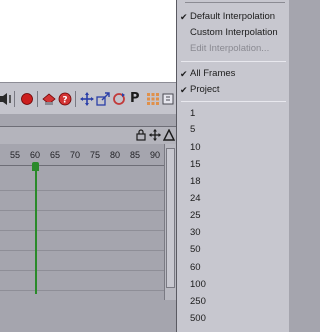 The width and height of the screenshot is (320, 332). What do you see at coordinates (233, 285) in the screenshot?
I see `menu-item-count: 100` at bounding box center [233, 285].